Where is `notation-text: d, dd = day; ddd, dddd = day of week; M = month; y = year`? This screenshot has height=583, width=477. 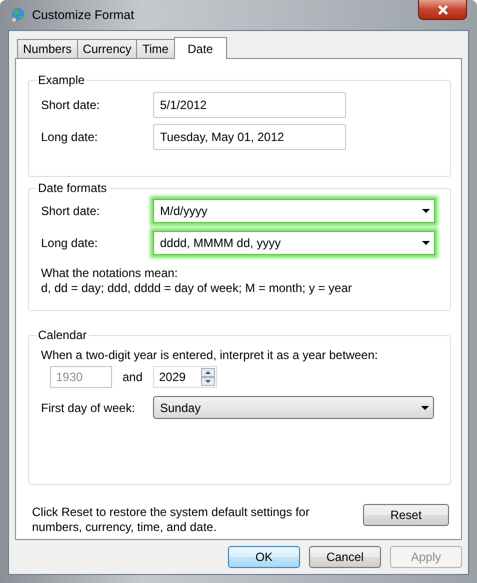
notation-text: d, dd = day; ddd, dddd = day of week; M = month; y = year is located at coordinates (197, 288).